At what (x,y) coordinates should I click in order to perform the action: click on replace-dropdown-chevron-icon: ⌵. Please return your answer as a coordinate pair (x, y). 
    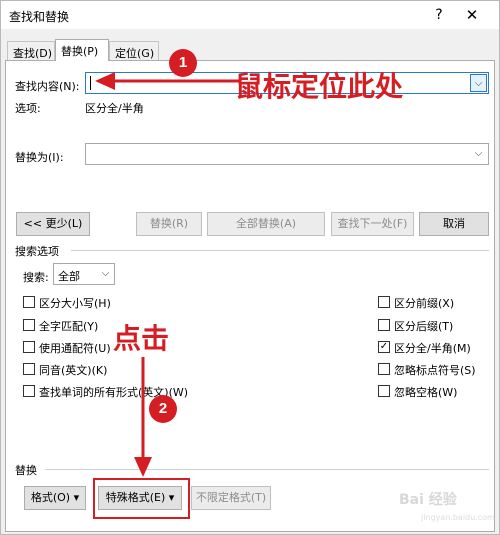
    Looking at the image, I should click on (478, 154).